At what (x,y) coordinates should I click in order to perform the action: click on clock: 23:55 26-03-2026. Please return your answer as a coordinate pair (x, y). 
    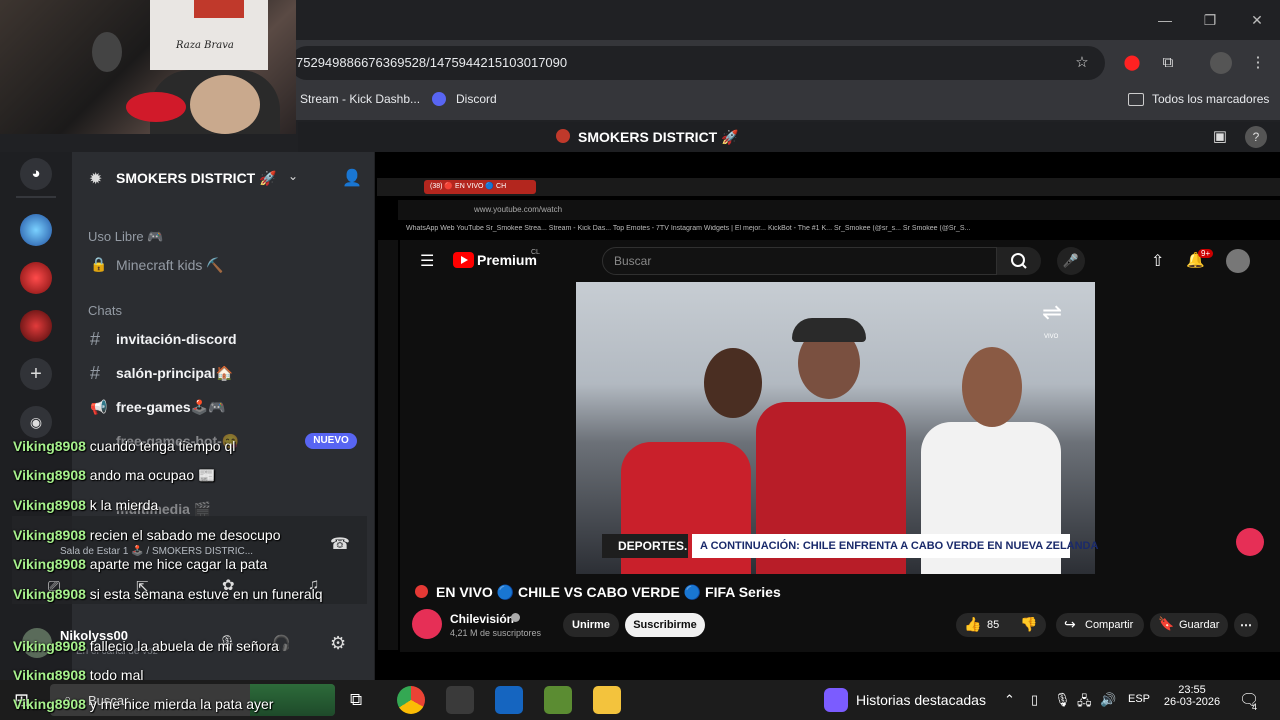
    Looking at the image, I should click on (1192, 696).